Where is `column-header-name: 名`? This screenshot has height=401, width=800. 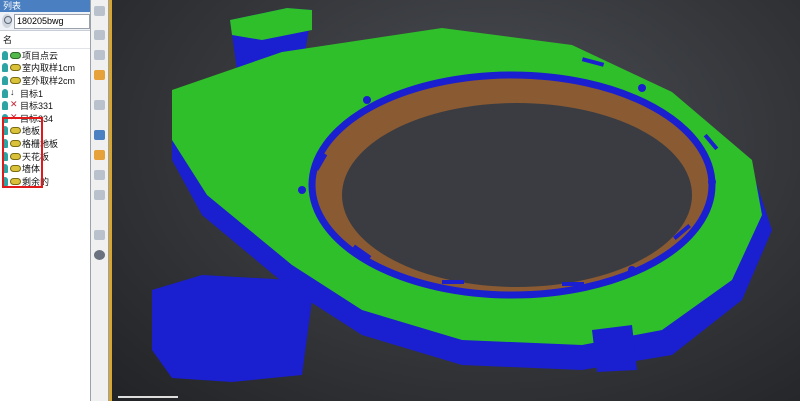 column-header-name: 名 is located at coordinates (45, 40).